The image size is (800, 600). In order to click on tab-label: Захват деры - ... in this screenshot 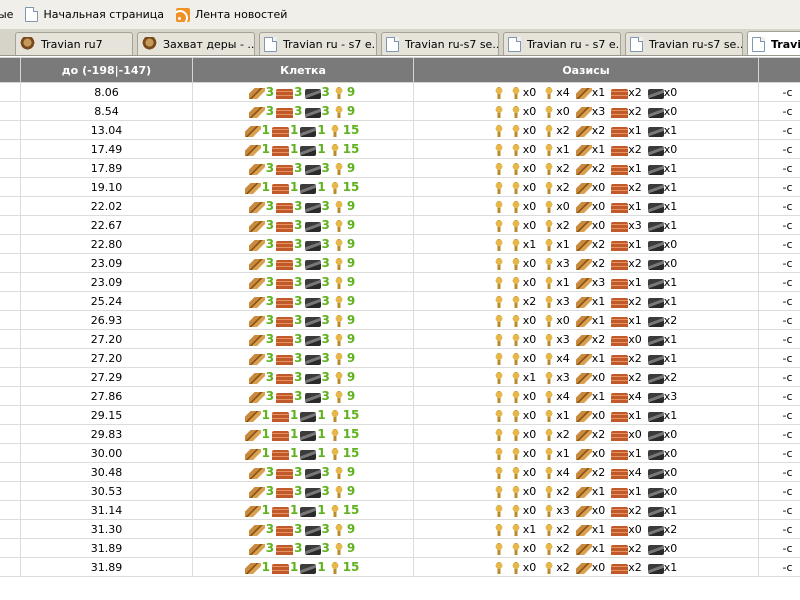, I will do `click(209, 44)`.